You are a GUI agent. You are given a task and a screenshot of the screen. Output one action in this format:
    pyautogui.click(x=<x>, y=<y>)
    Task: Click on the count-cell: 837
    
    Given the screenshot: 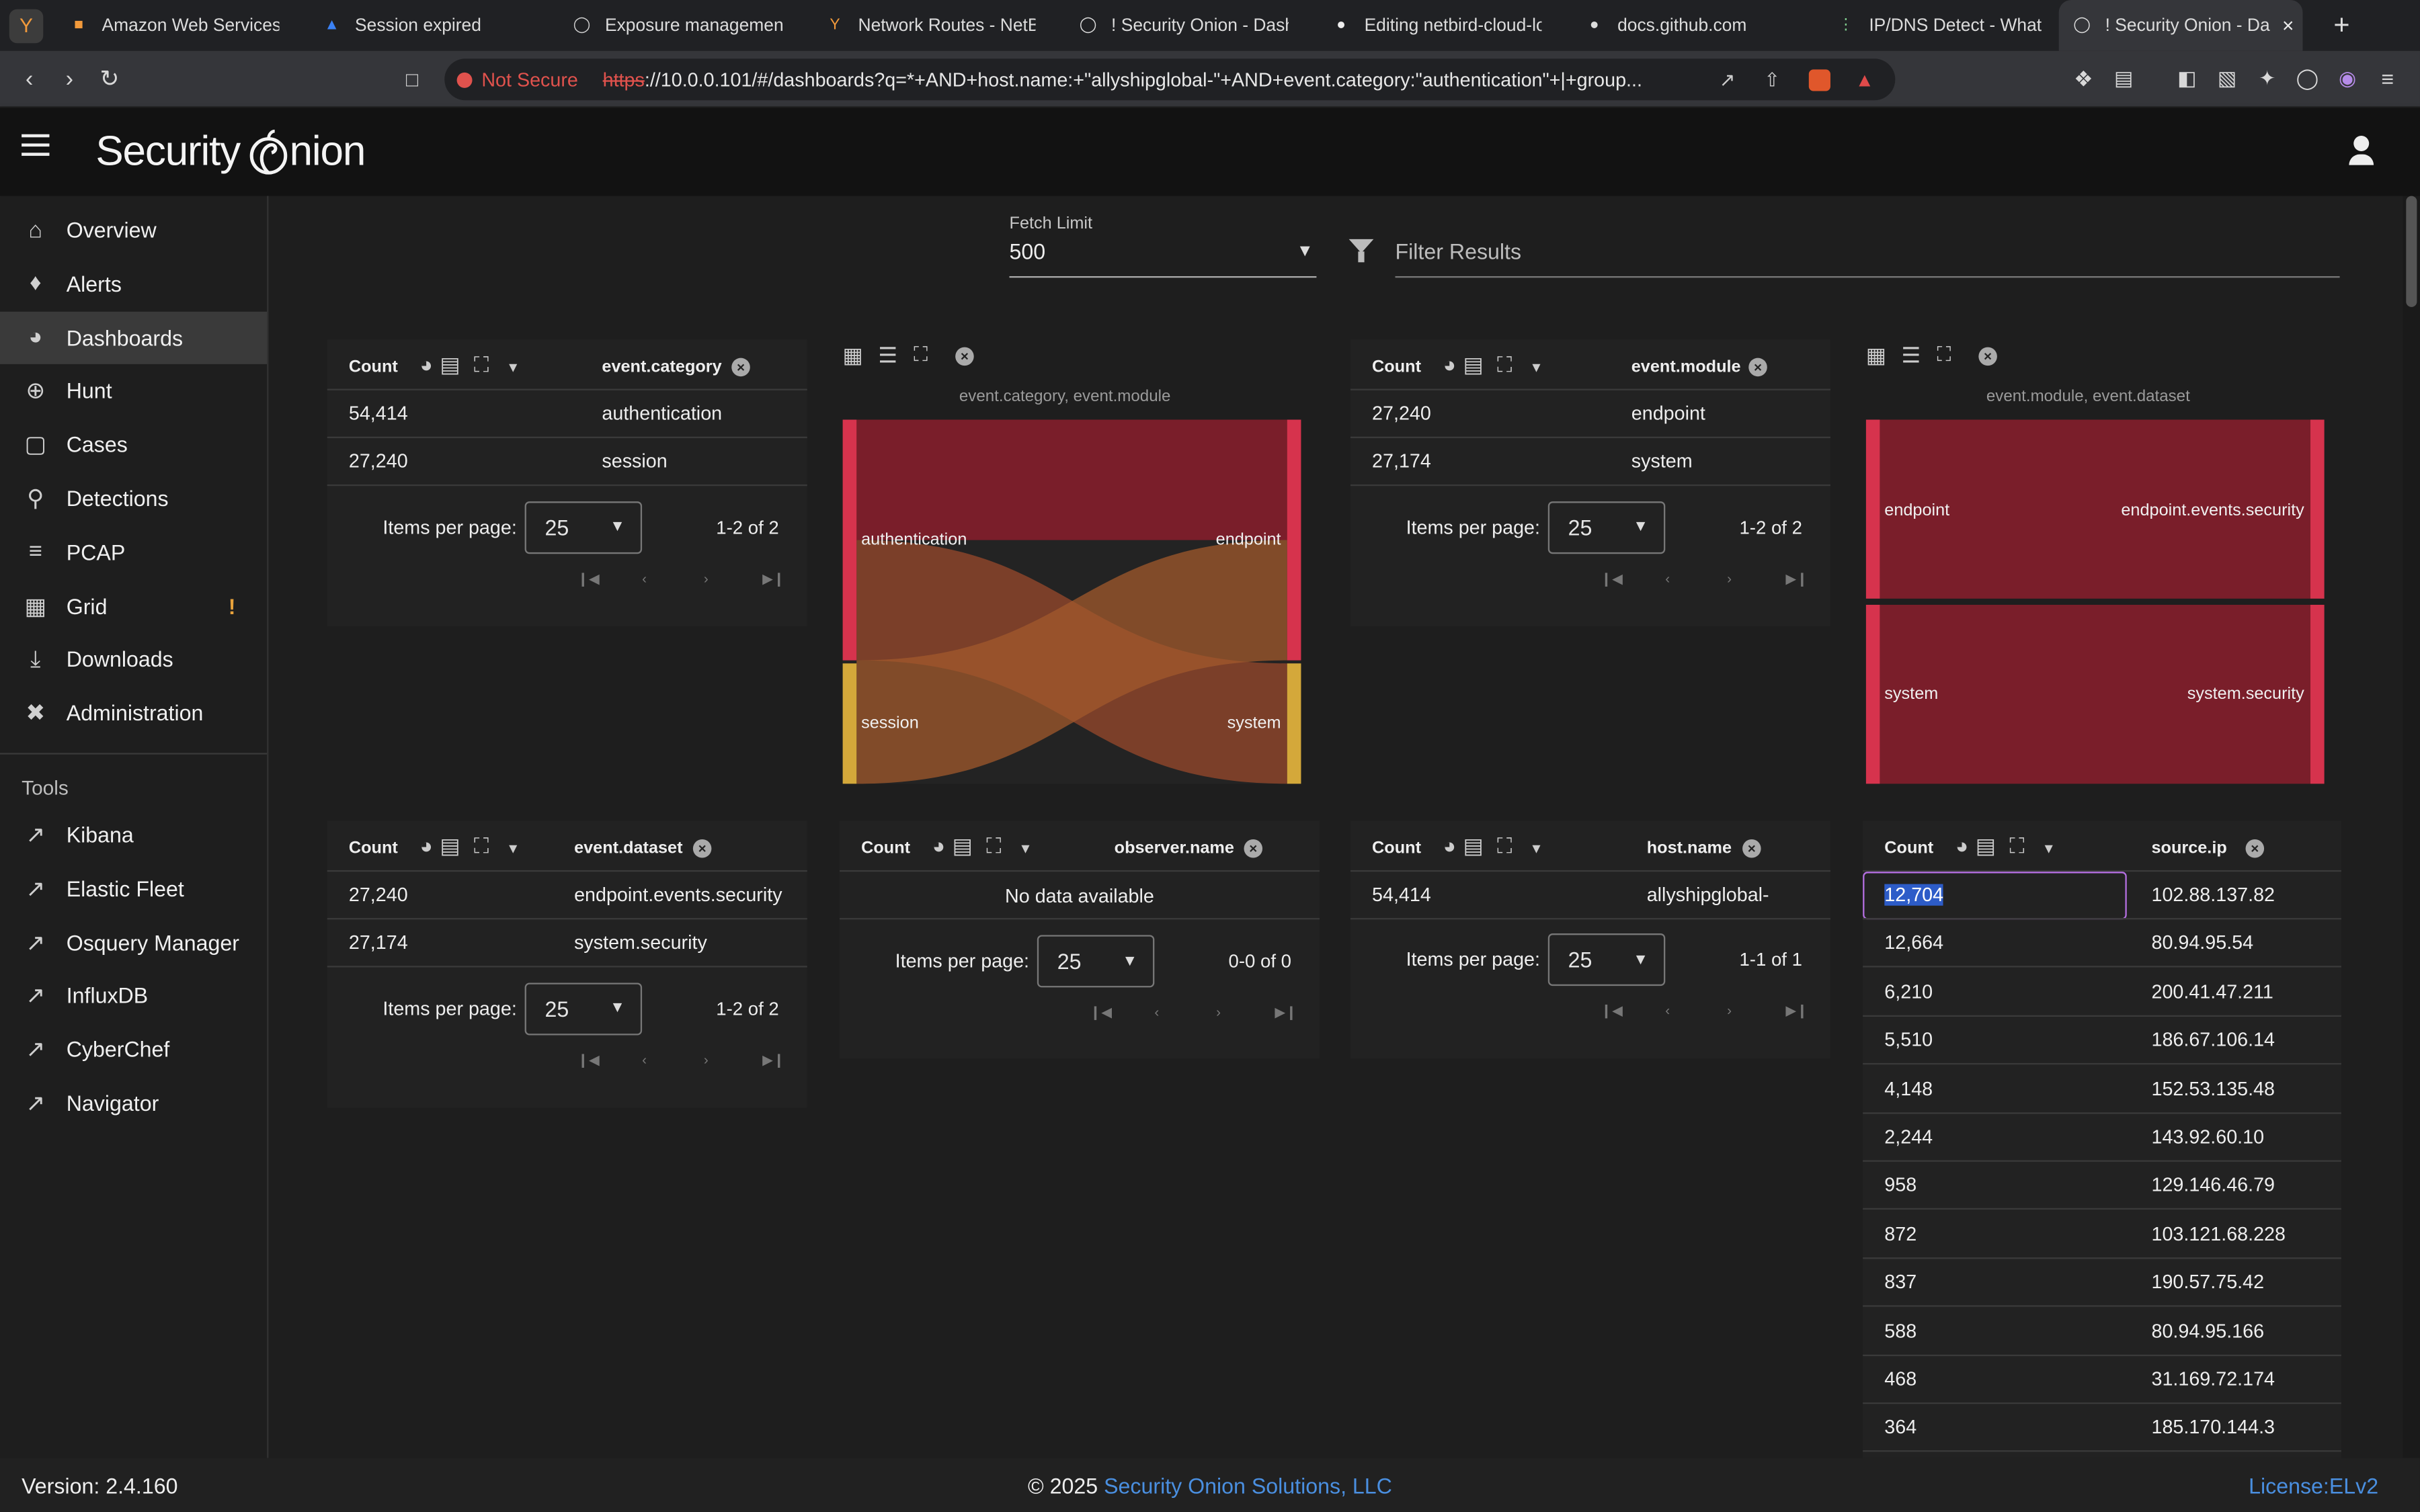 What is the action you would take?
    pyautogui.click(x=1901, y=1282)
    